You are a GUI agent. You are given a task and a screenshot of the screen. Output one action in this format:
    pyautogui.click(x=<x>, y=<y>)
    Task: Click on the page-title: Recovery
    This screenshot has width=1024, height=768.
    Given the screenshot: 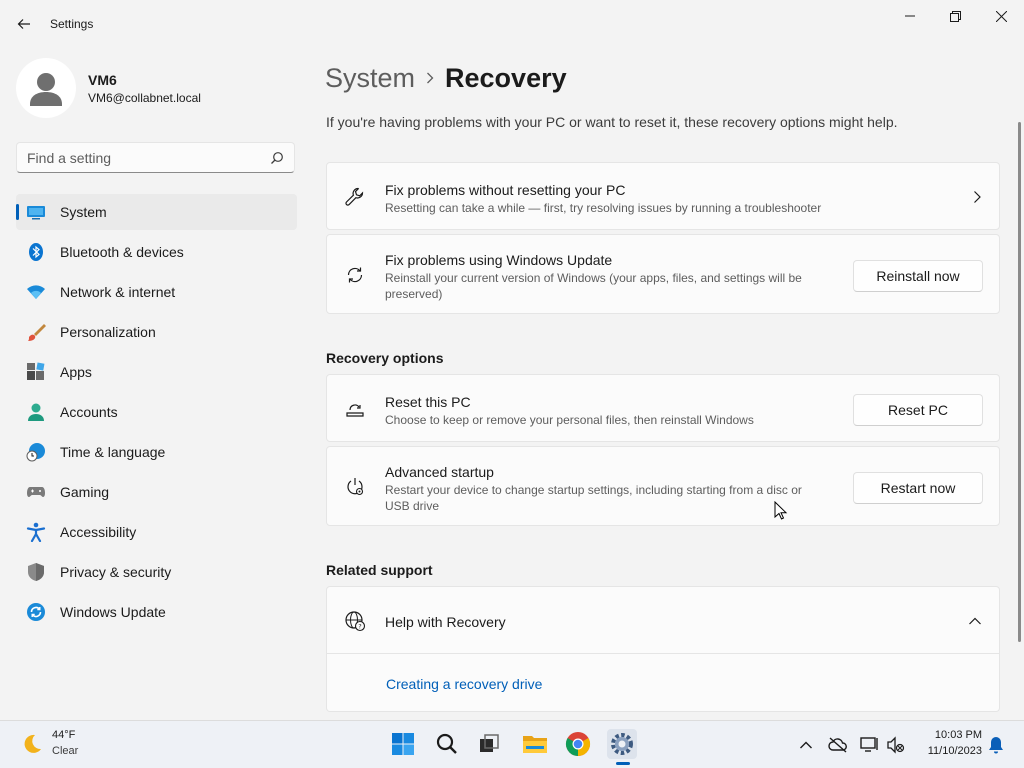 What is the action you would take?
    pyautogui.click(x=506, y=77)
    